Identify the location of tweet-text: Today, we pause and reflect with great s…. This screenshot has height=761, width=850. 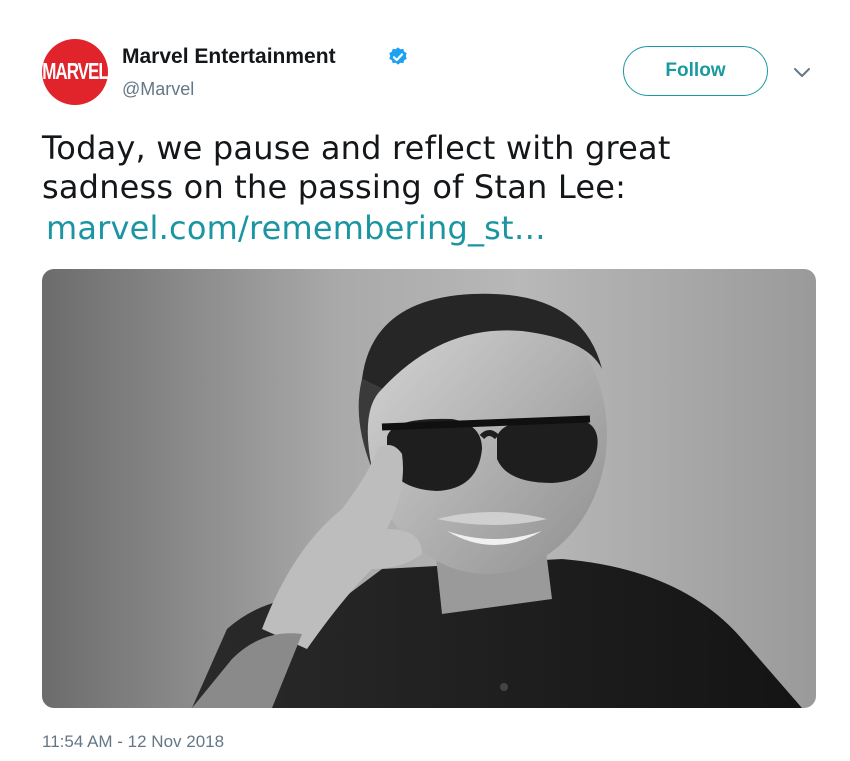
(412, 188).